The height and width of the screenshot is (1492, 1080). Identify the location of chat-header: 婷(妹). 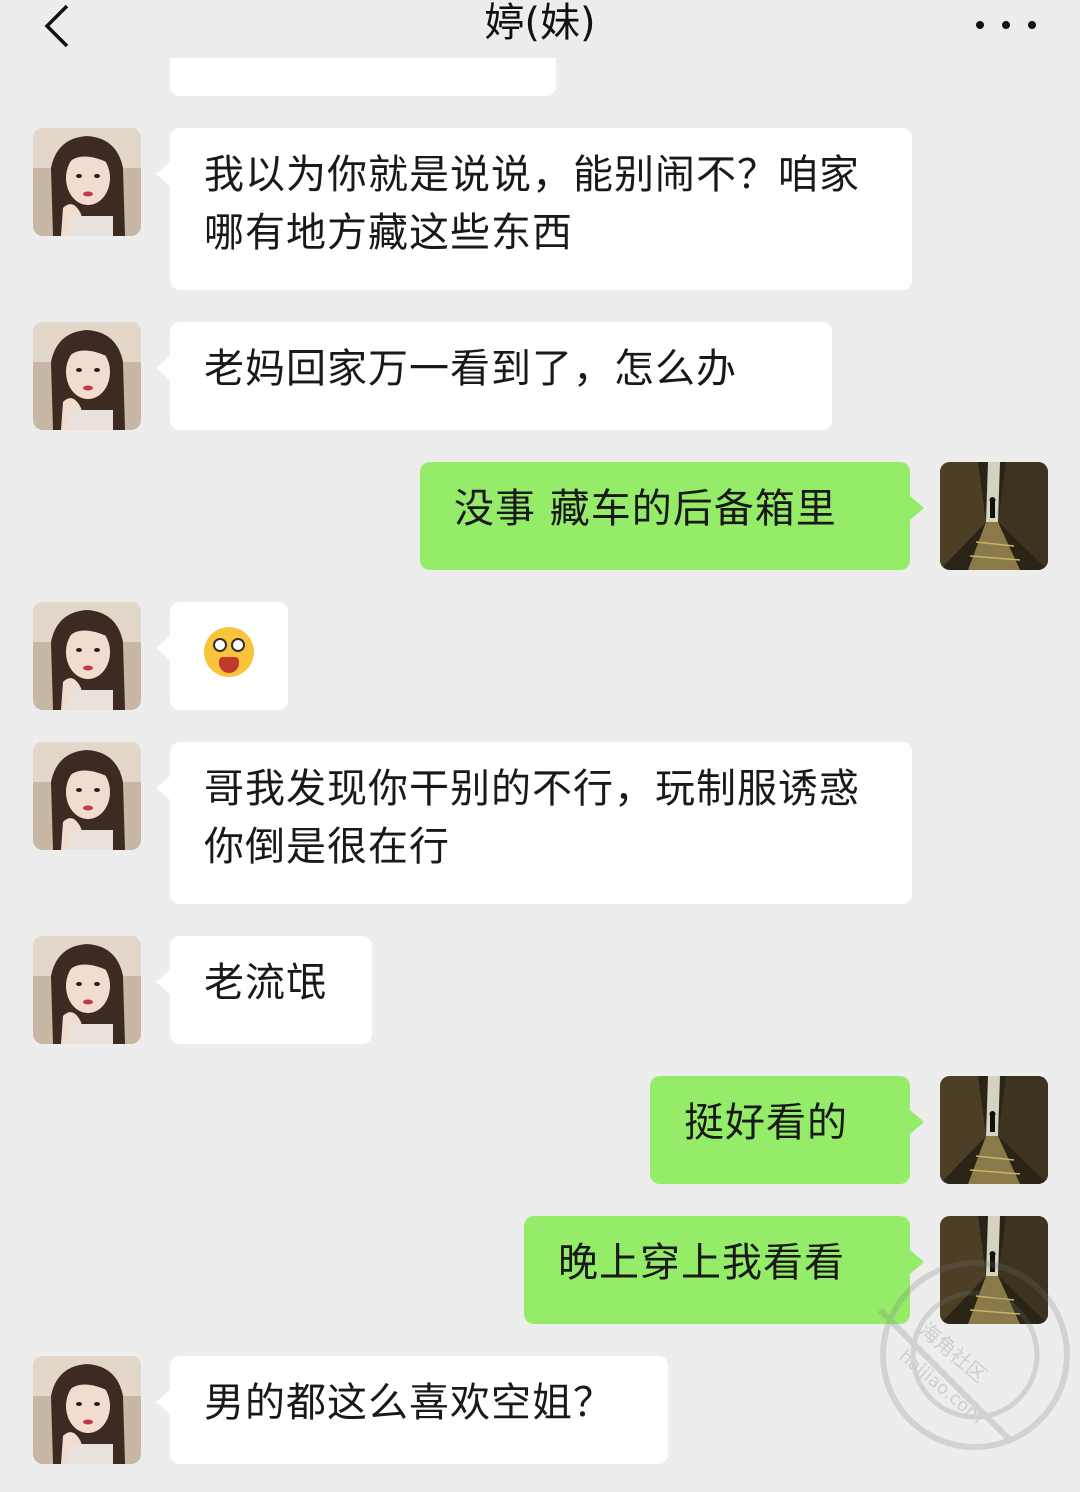
(540, 29).